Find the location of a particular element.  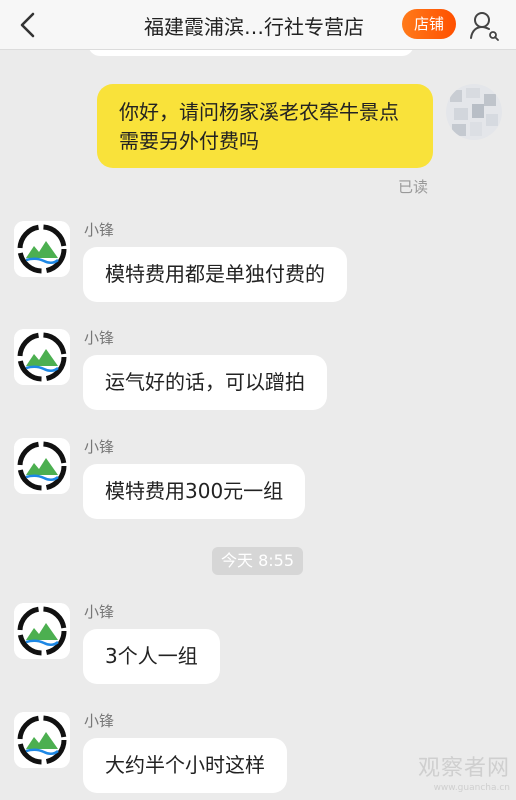

shop-button: 店铺 is located at coordinates (429, 24).